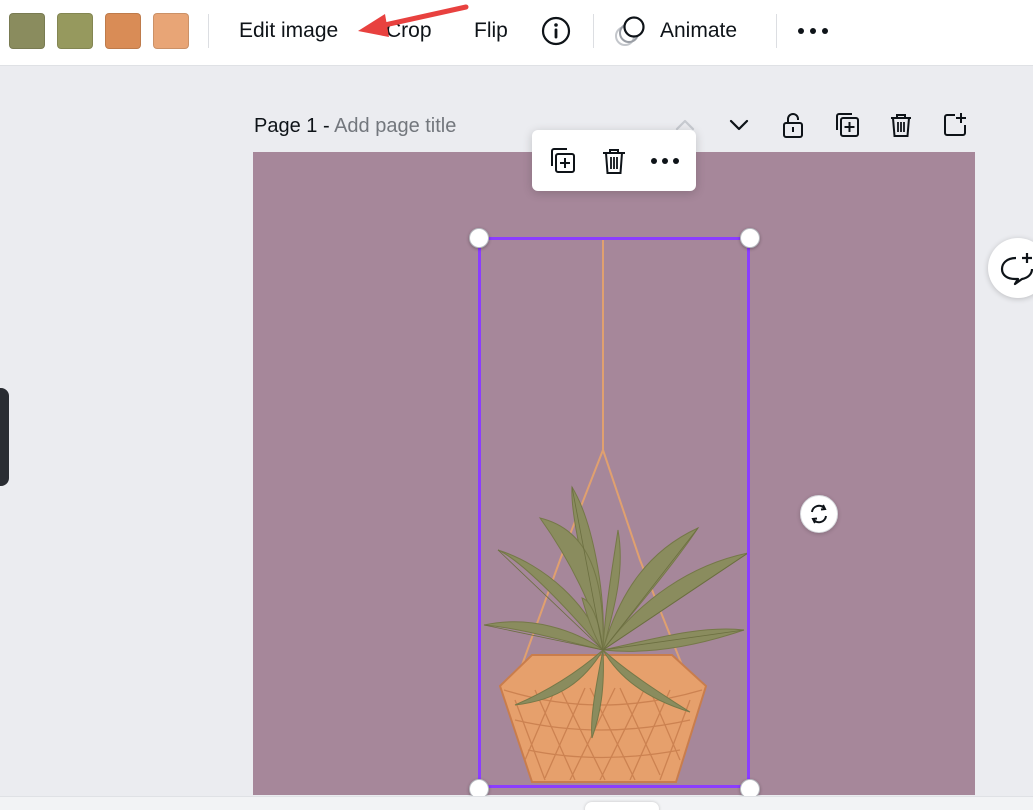 The image size is (1033, 810). Describe the element at coordinates (395, 126) in the screenshot. I see `page-title-input: Add page title` at that location.